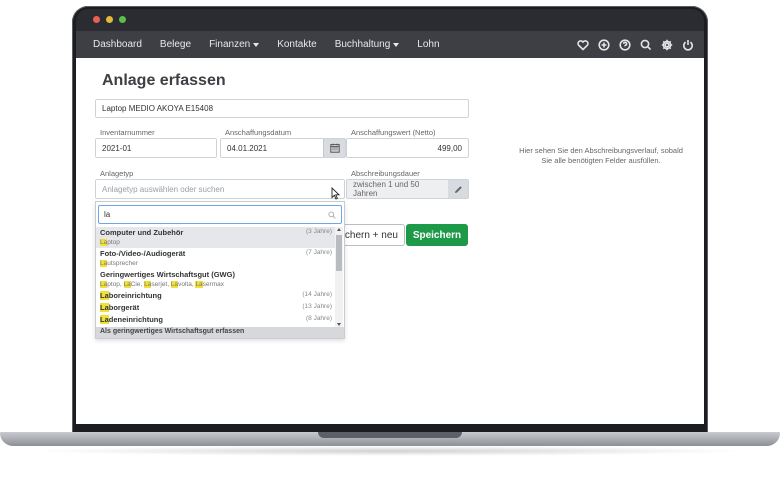  What do you see at coordinates (667, 45) in the screenshot?
I see `gear-icon` at bounding box center [667, 45].